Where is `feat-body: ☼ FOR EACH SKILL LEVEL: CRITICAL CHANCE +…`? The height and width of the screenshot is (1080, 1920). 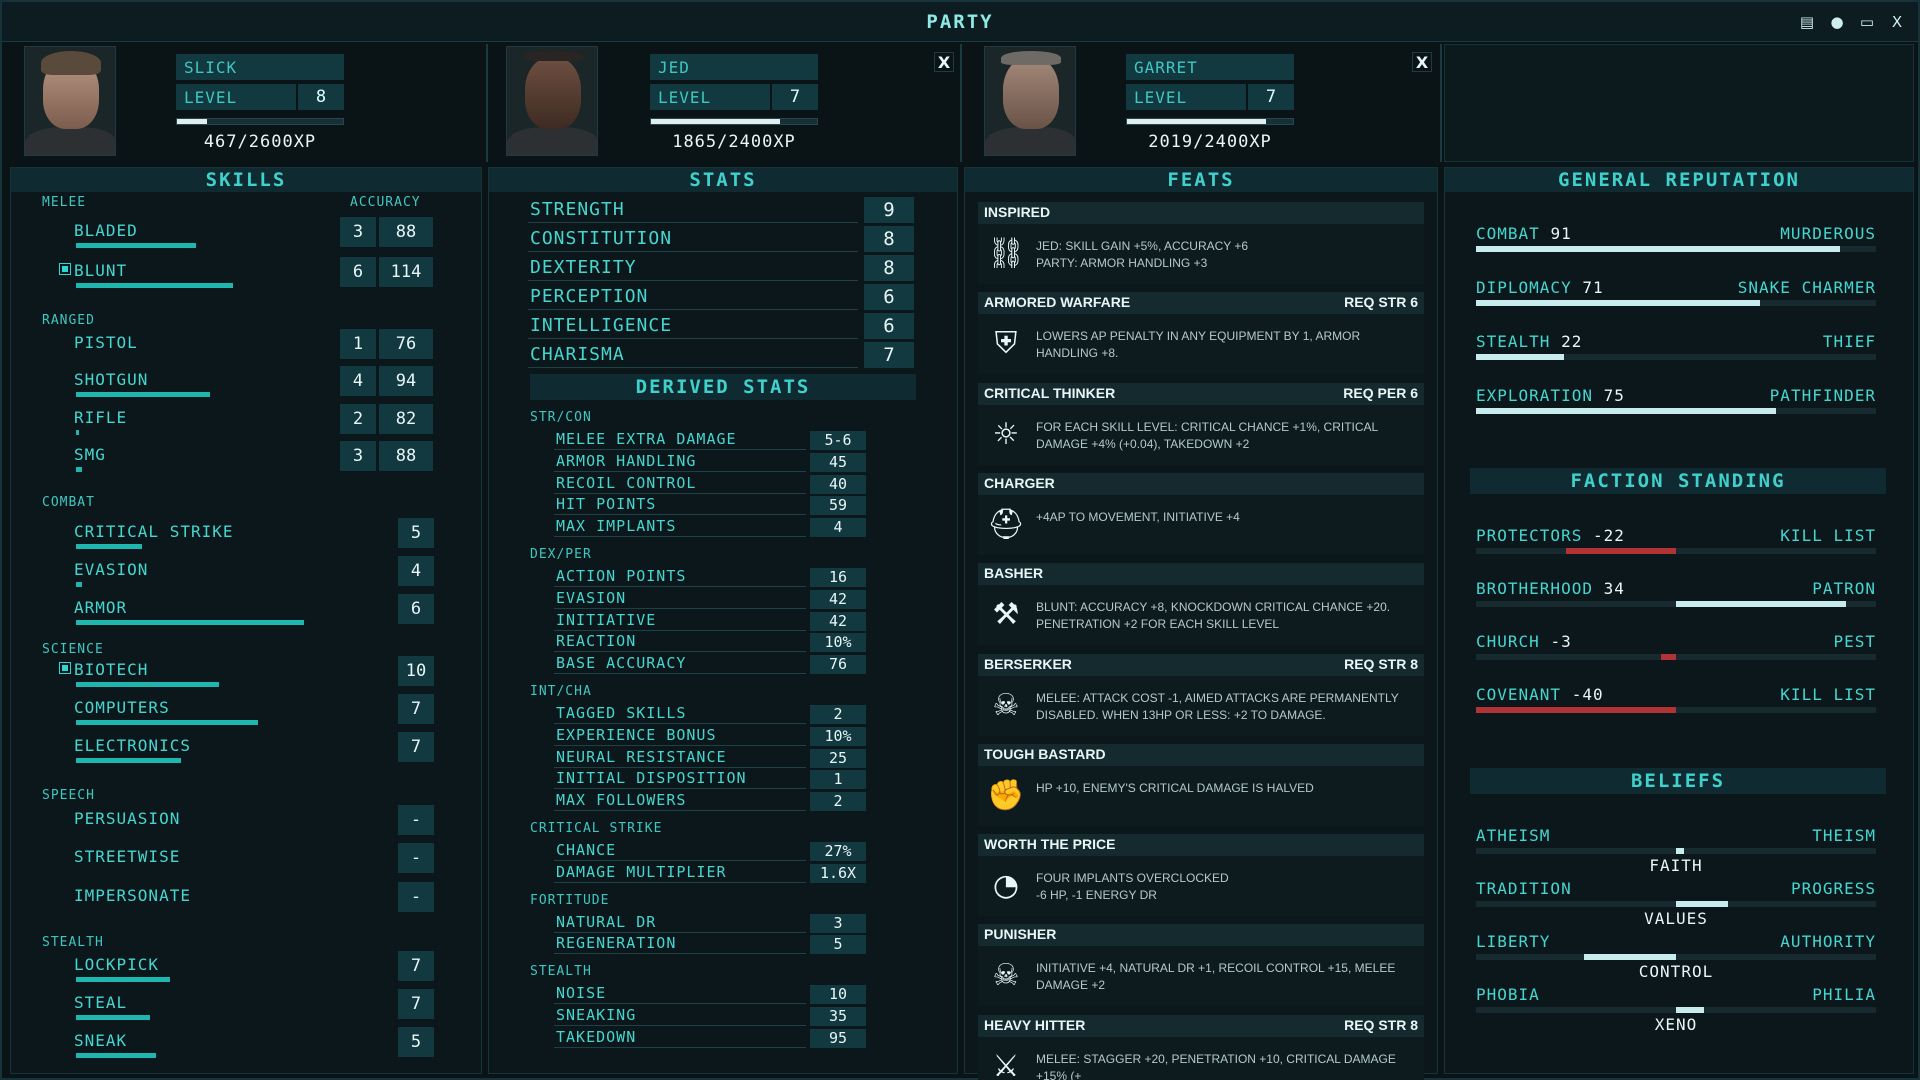 feat-body: ☼ FOR EACH SKILL LEVEL: CRITICAL CHANCE +… is located at coordinates (1201, 434).